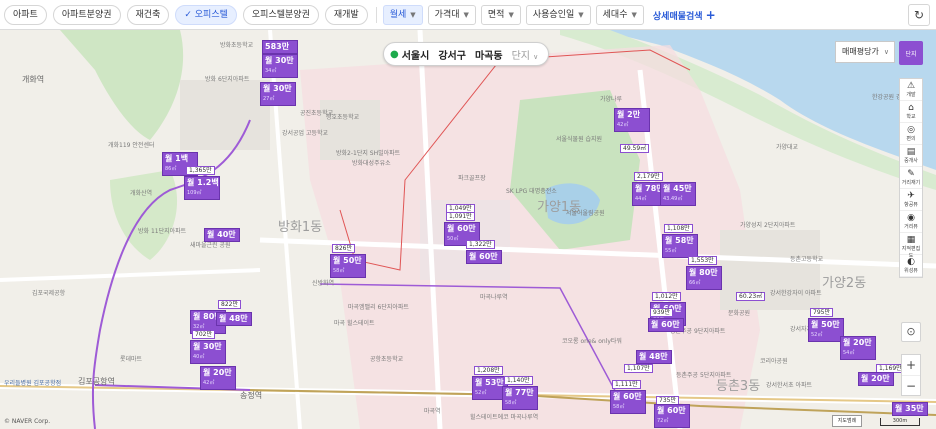  Describe the element at coordinates (222, 235) in the screenshot. I see `price-marker: 월 40만` at that location.